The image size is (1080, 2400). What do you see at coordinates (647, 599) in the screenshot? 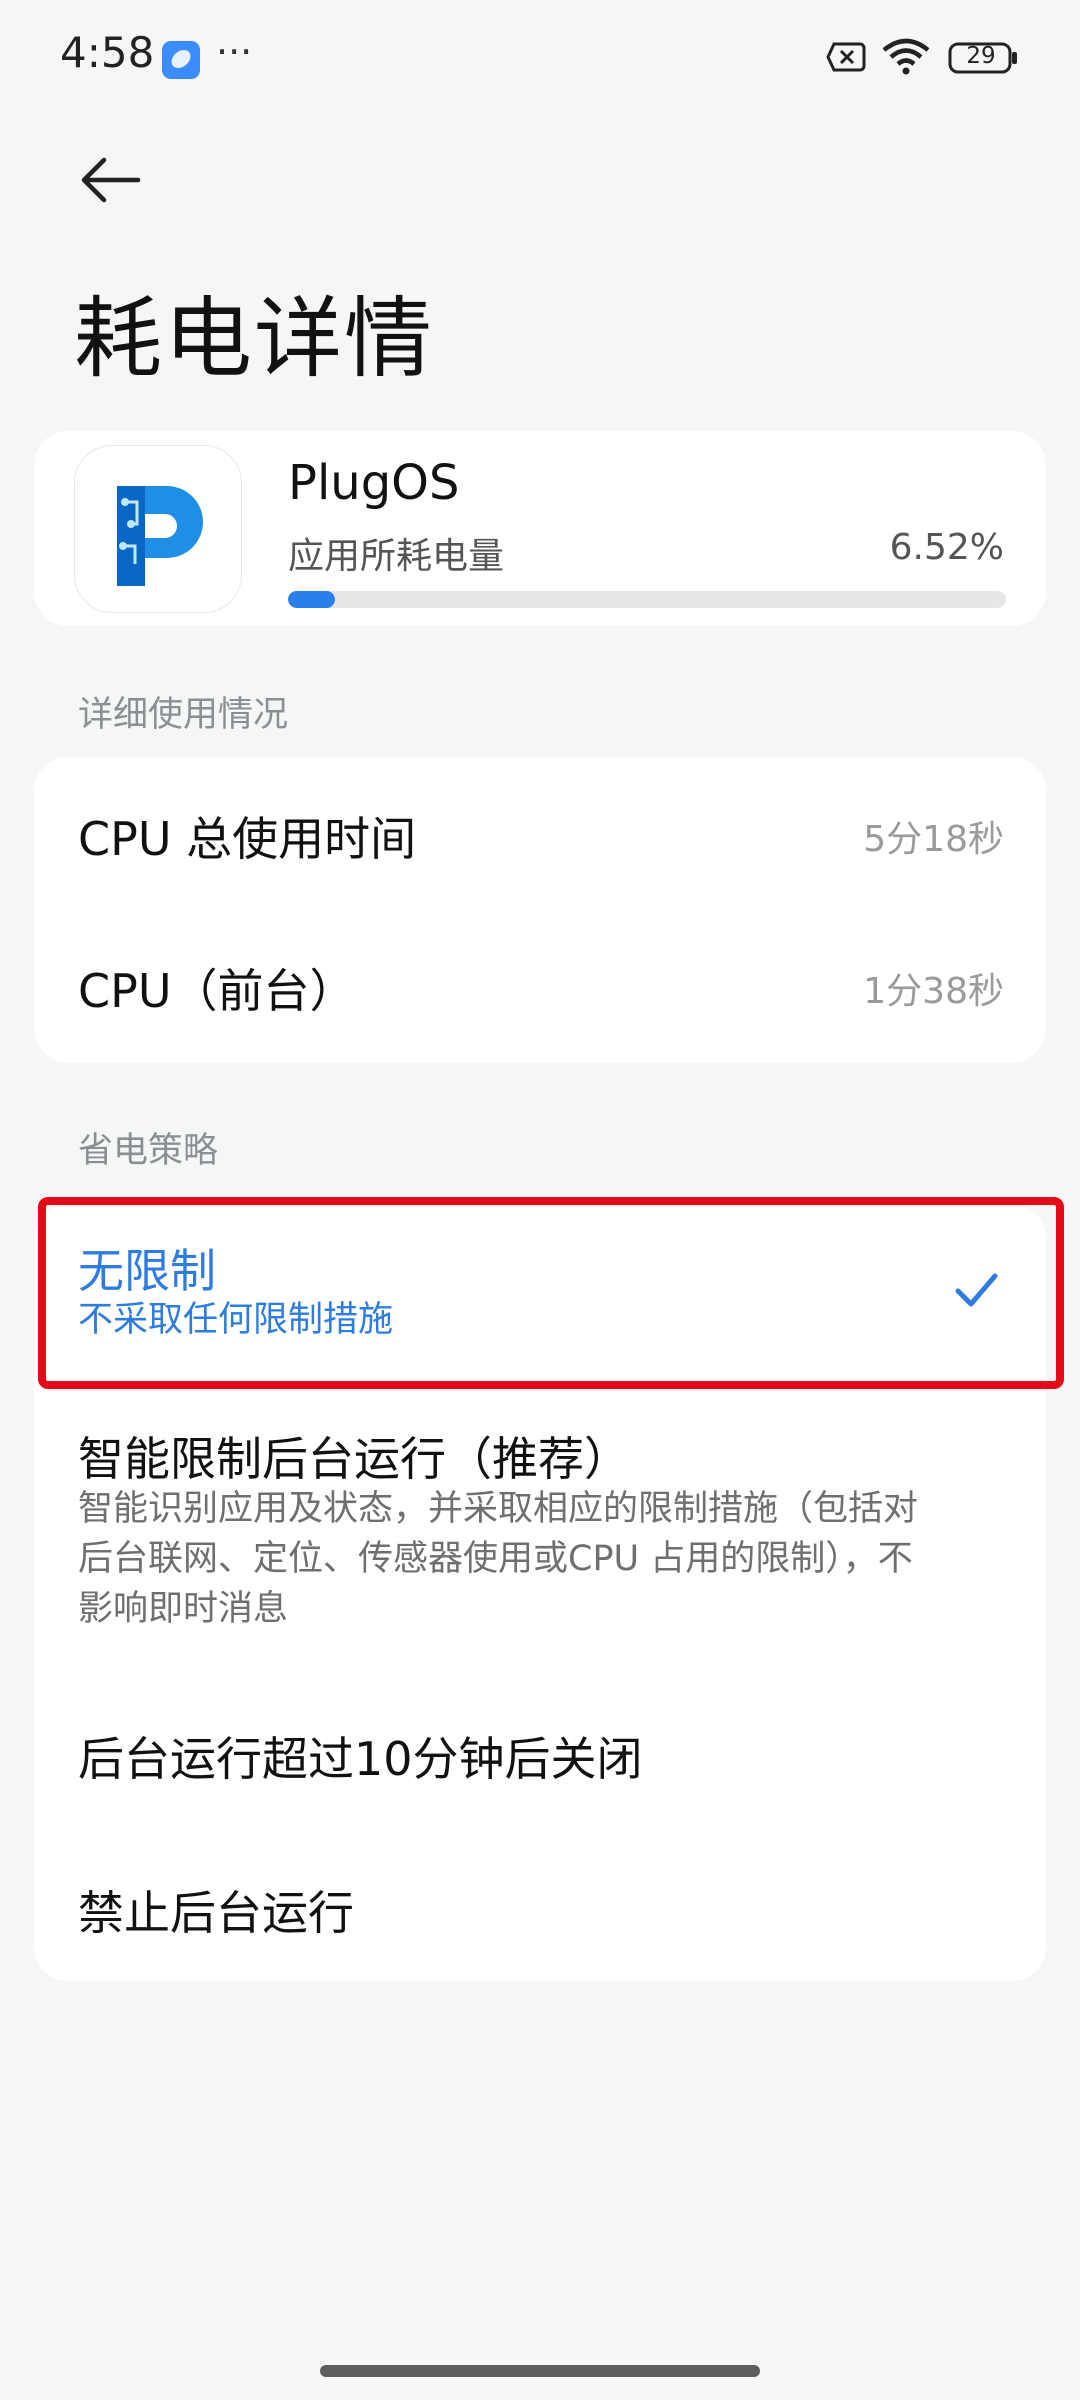
I see `usage-progress-bar` at bounding box center [647, 599].